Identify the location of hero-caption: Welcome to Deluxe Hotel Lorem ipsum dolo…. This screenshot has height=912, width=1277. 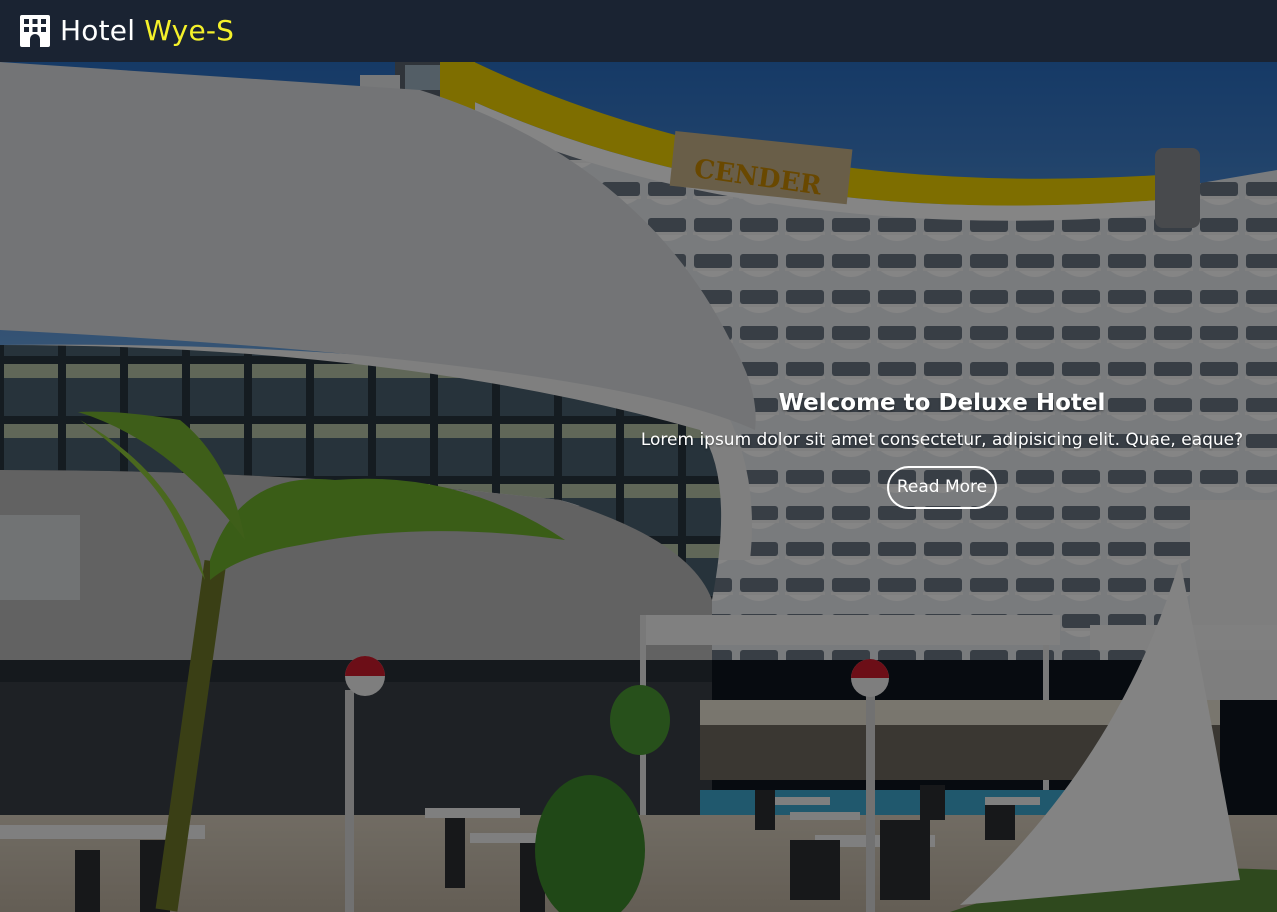
(942, 449).